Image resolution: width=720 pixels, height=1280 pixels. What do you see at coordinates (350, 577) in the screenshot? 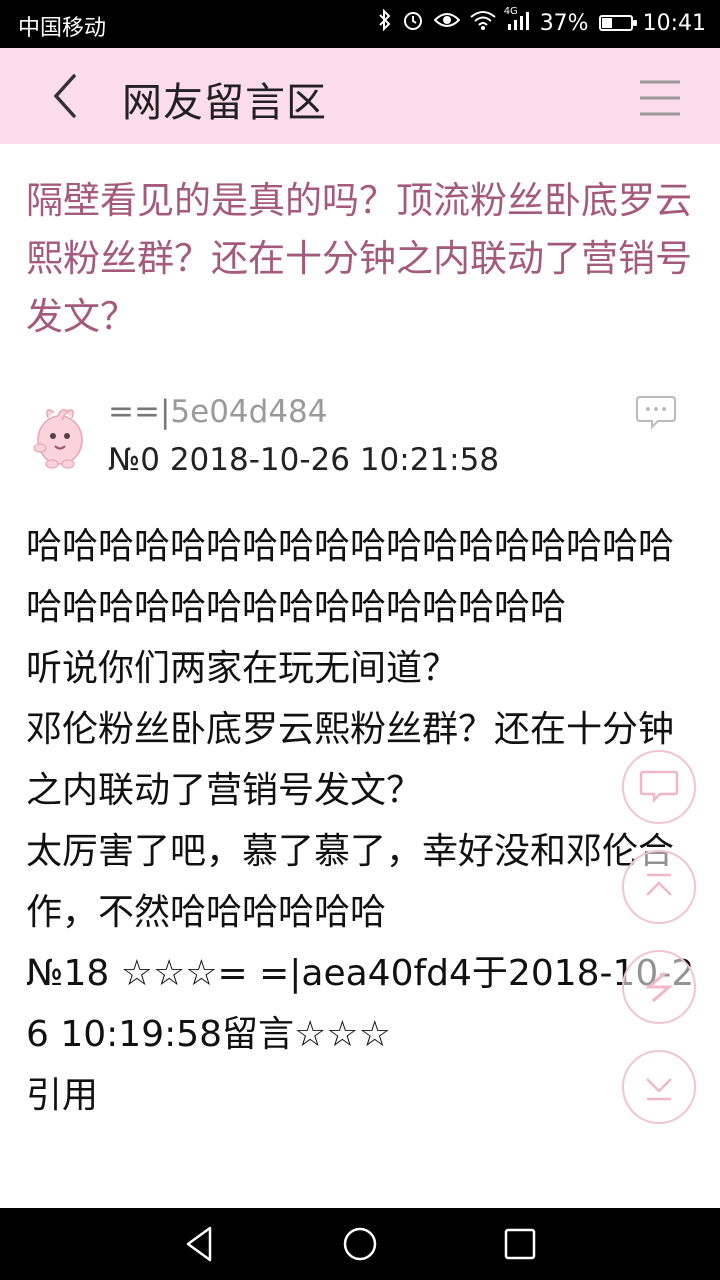
I see `body-line: 哈哈哈哈哈哈哈哈哈哈哈哈哈哈哈哈哈哈哈哈哈哈哈哈哈哈哈哈哈哈哈哈哈` at bounding box center [350, 577].